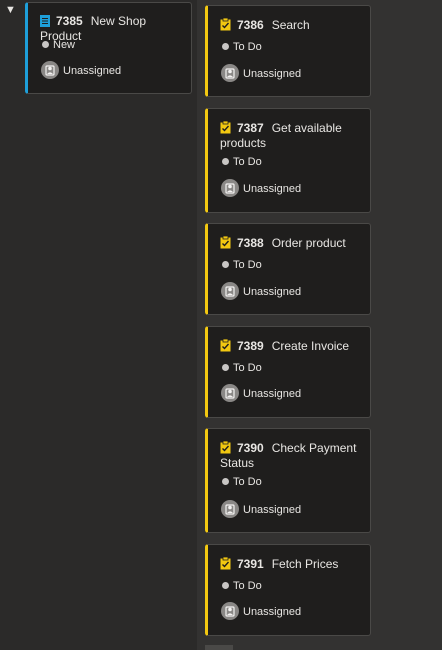  I want to click on work-item-id: 7387, so click(250, 128).